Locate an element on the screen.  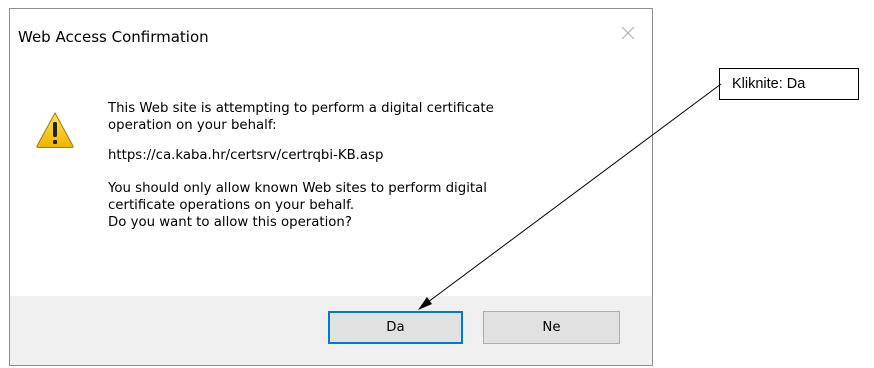
message-line: certificate operations on your behalf. is located at coordinates (231, 205).